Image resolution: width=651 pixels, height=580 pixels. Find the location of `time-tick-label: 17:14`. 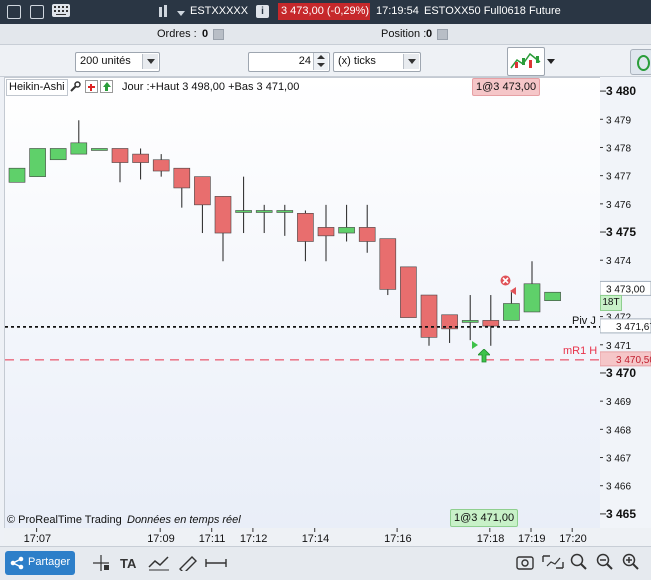

time-tick-label: 17:14 is located at coordinates (316, 539).